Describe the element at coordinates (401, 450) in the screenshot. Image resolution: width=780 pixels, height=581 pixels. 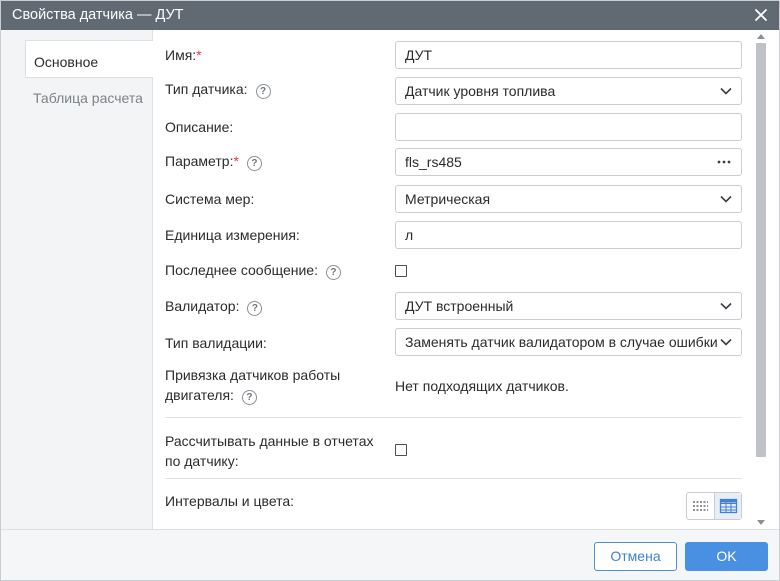
I see `calc-reports-checkbox` at that location.